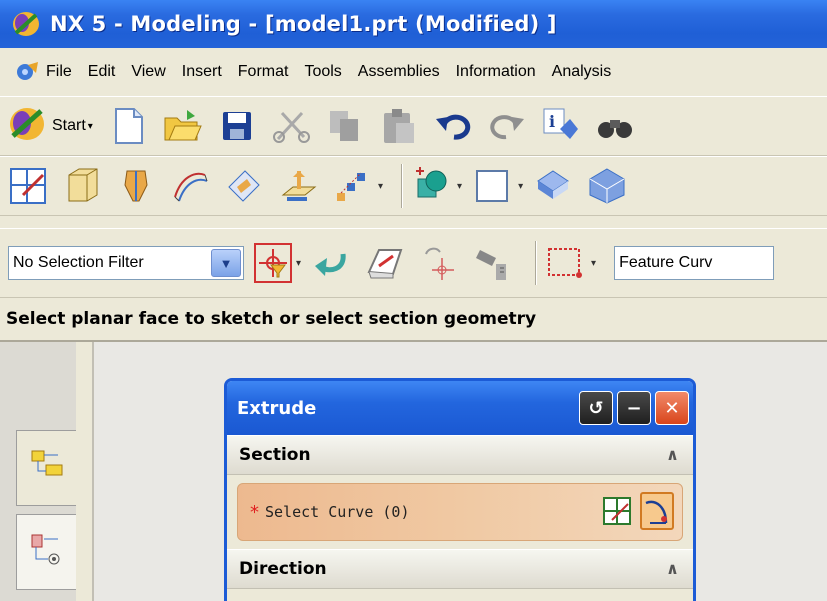 This screenshot has height=601, width=827. Describe the element at coordinates (90, 126) in the screenshot. I see `start-dropdown-icon: ▾` at that location.